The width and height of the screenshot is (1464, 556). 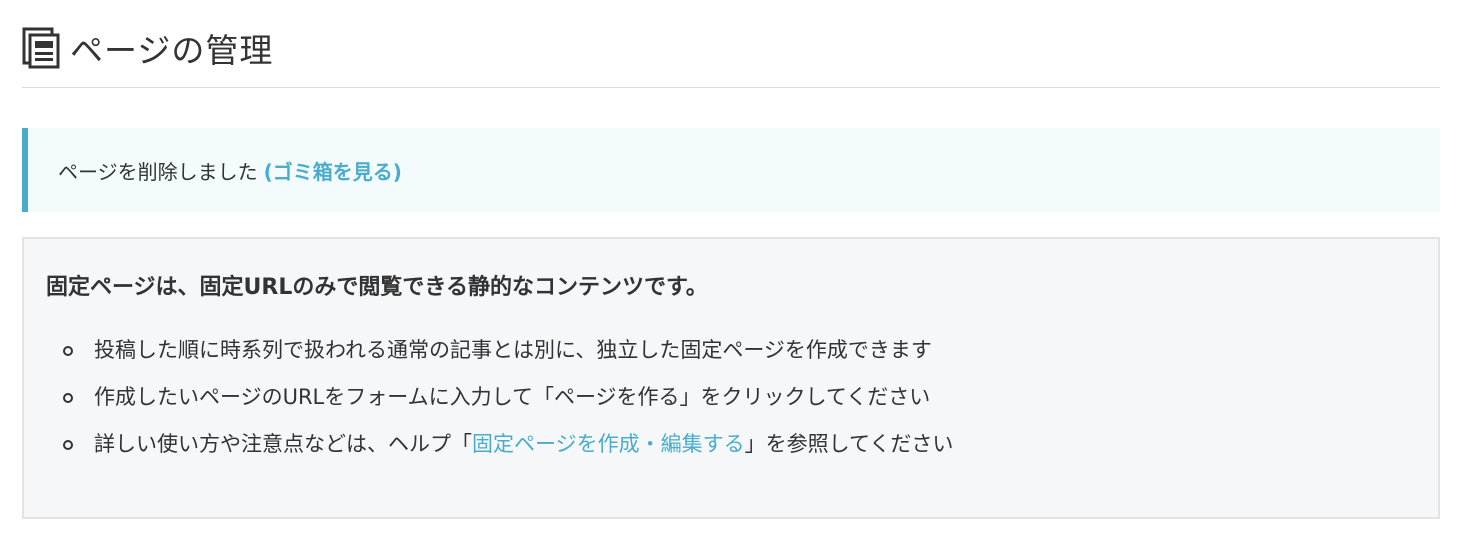 What do you see at coordinates (158, 171) in the screenshot?
I see `notice-message: ページを削除しました` at bounding box center [158, 171].